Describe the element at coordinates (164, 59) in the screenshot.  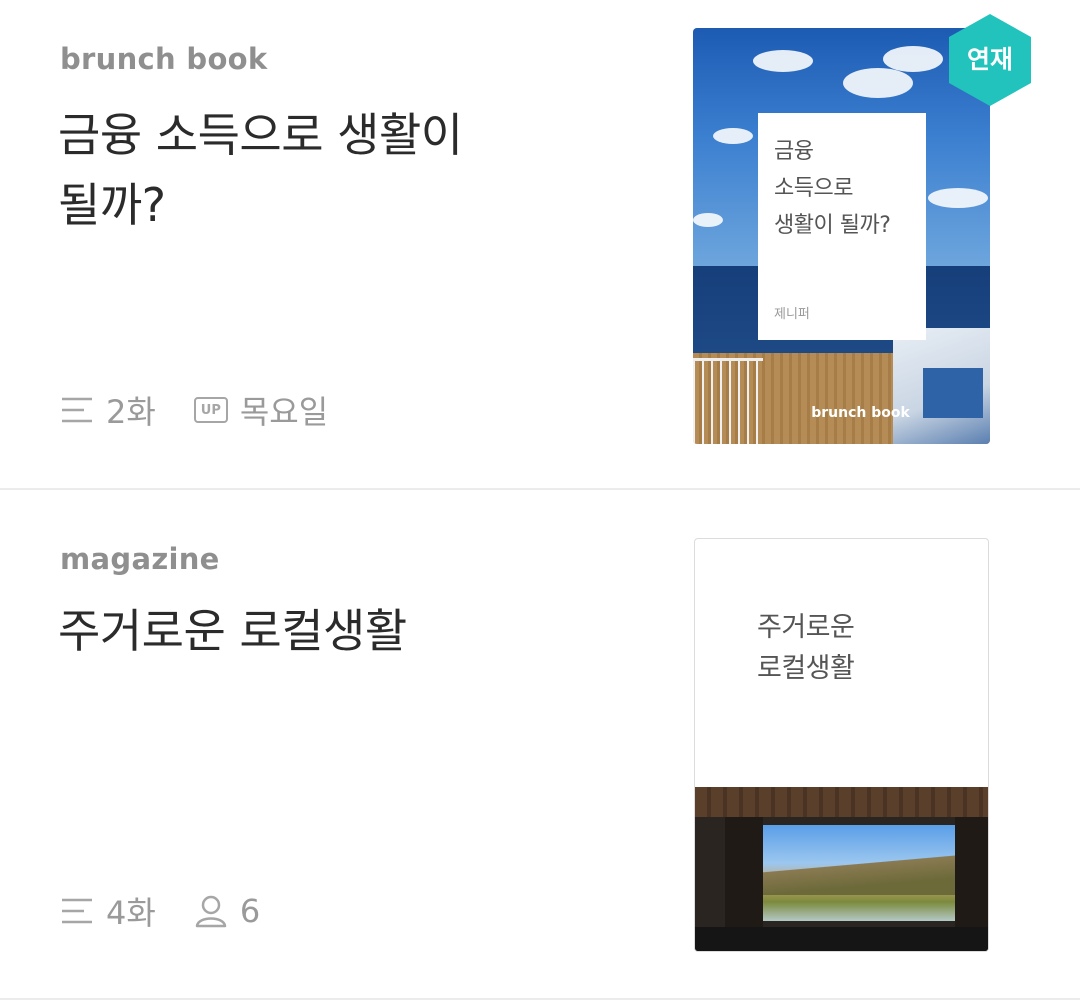
I see `item-kind-label: brunch book` at that location.